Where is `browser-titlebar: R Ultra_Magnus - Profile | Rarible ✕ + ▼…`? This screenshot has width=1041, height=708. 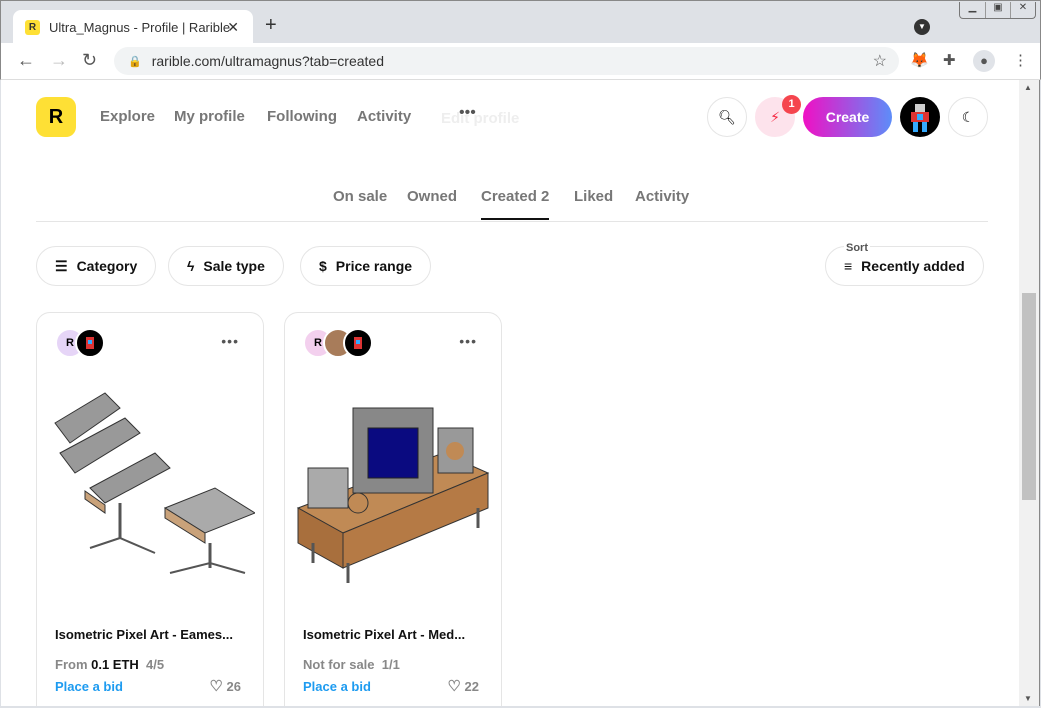
browser-titlebar: R Ultra_Magnus - Profile | Rarible ✕ + ▼… is located at coordinates (520, 22).